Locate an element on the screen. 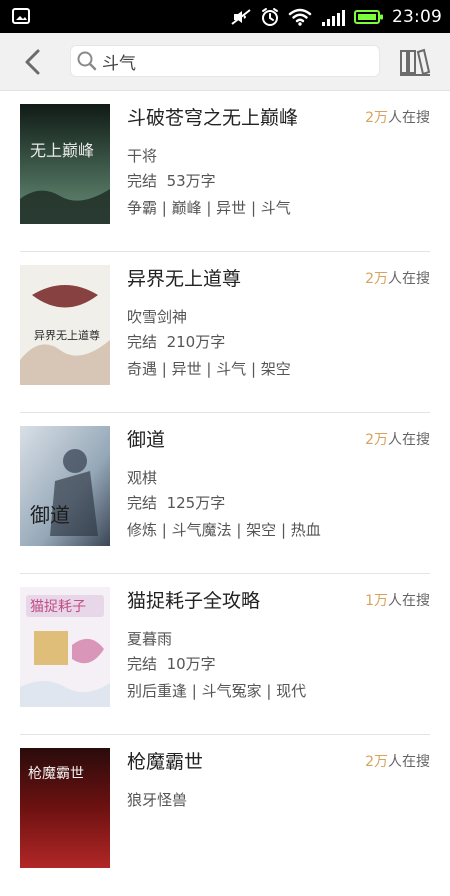 The image size is (450, 896). book-cover: 御道 is located at coordinates (65, 486).